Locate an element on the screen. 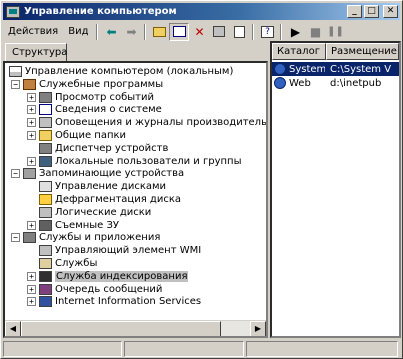  tree-node: Управляющий элемент WMI is located at coordinates (114, 250).